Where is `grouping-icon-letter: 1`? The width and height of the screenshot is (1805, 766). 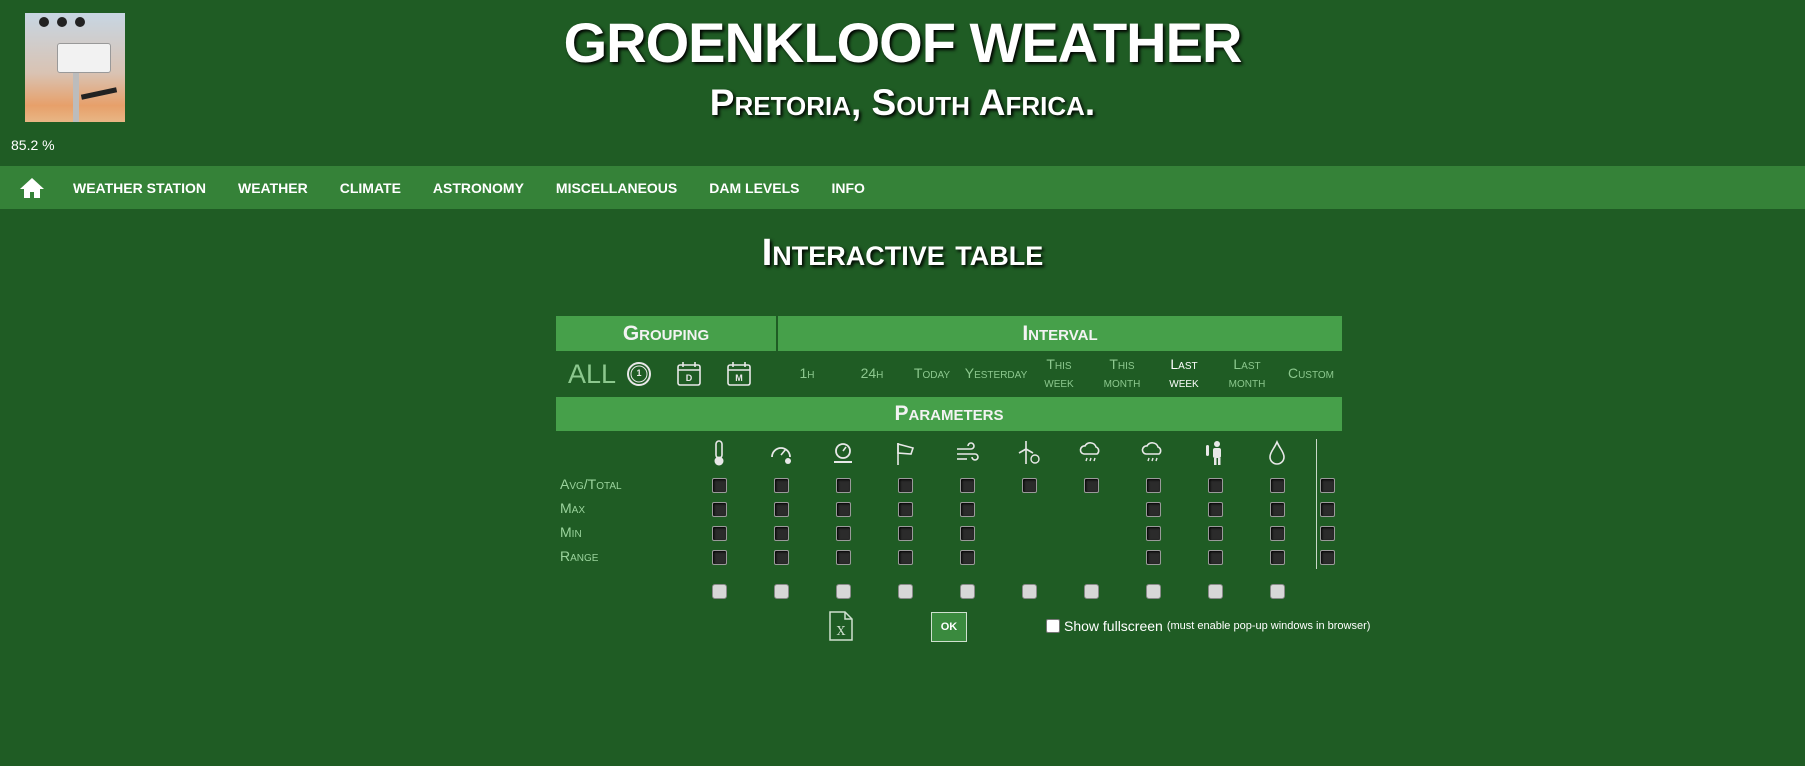
grouping-icon-letter: 1 is located at coordinates (639, 373).